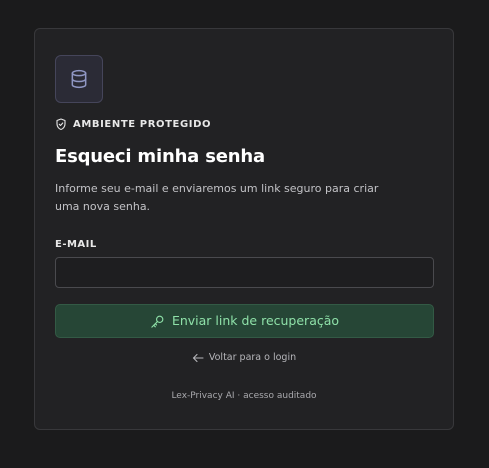 The height and width of the screenshot is (468, 489). I want to click on email-field, so click(244, 272).